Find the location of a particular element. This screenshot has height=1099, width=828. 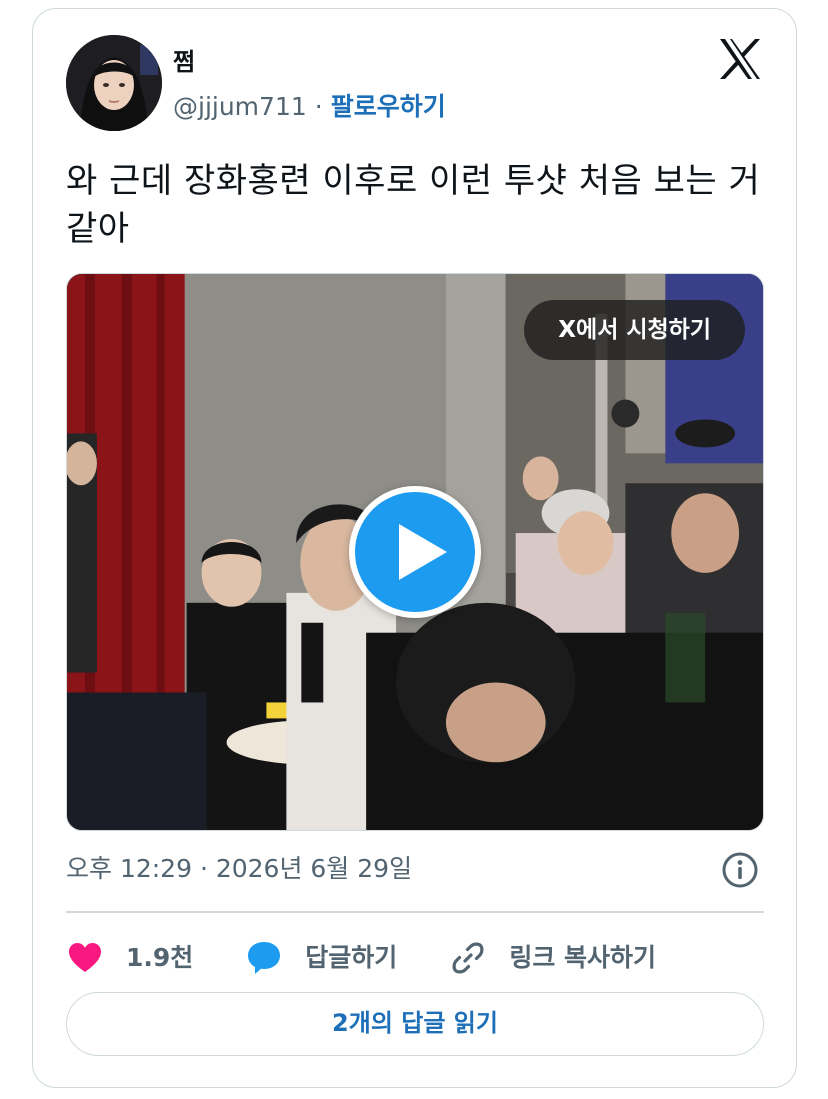

action-bar: 1.9천 답글하기 링크 복사하기 is located at coordinates (415, 958).